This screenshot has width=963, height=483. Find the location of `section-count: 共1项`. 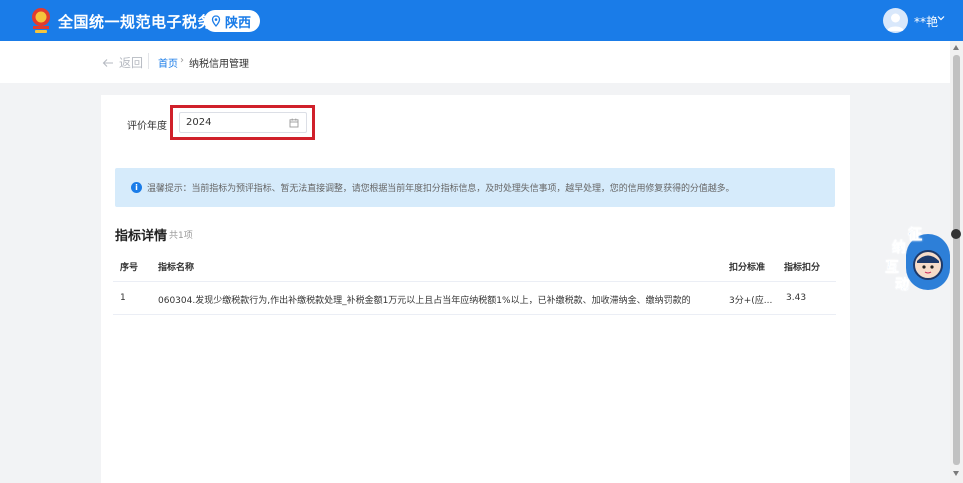

section-count: 共1项 is located at coordinates (181, 236).